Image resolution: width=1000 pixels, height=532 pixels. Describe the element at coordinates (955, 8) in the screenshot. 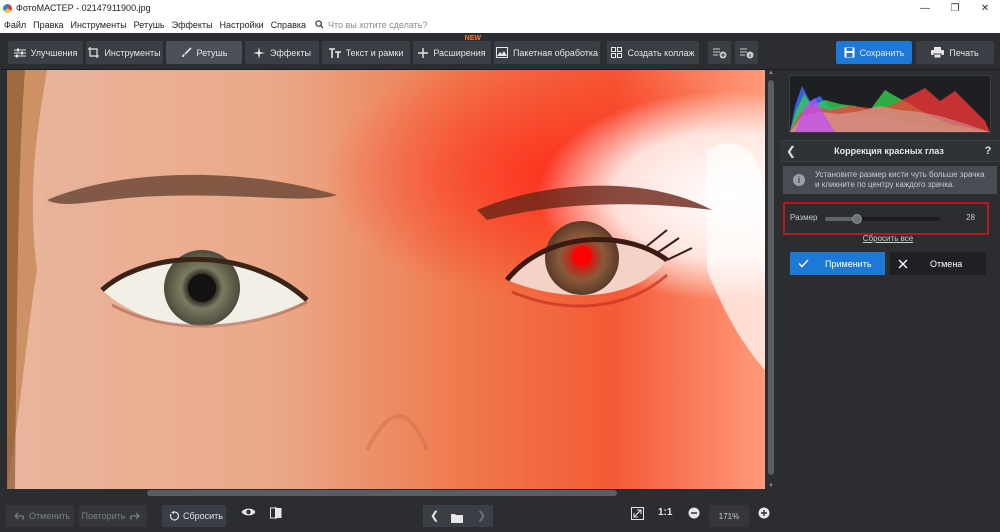

I see `maximize-button: ❐` at that location.